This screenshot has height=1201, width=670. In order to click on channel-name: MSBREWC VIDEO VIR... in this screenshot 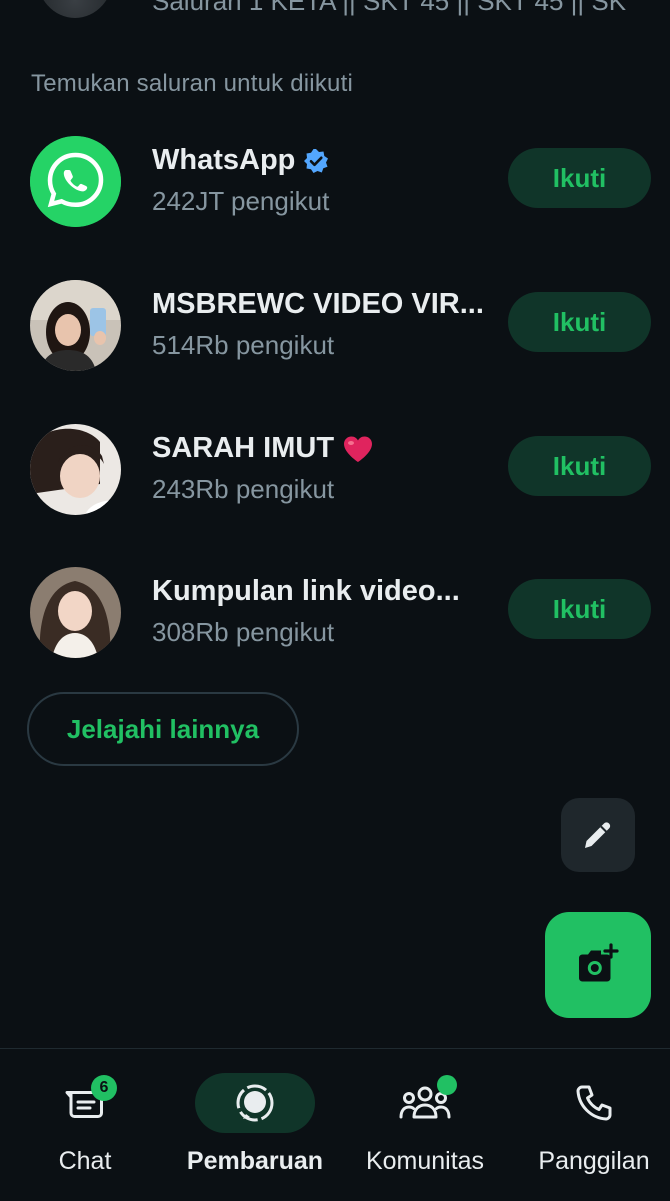, I will do `click(318, 304)`.